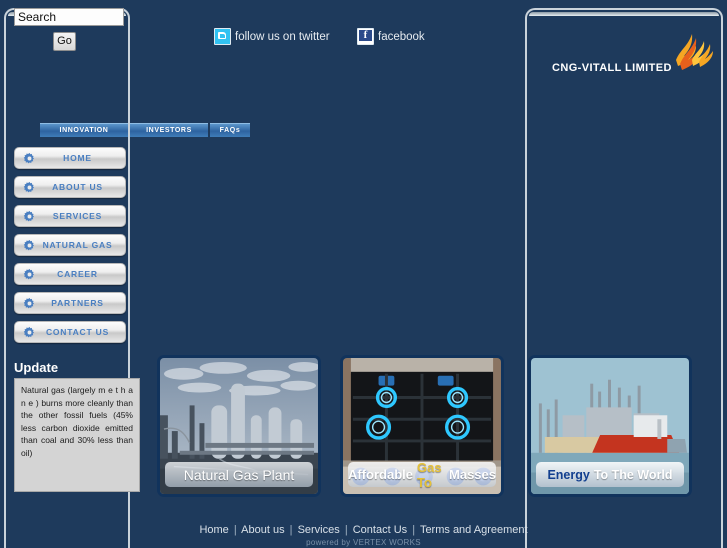 The height and width of the screenshot is (548, 727). What do you see at coordinates (422, 426) in the screenshot?
I see `card-affordable-gas: Affordable Gas To Masses` at bounding box center [422, 426].